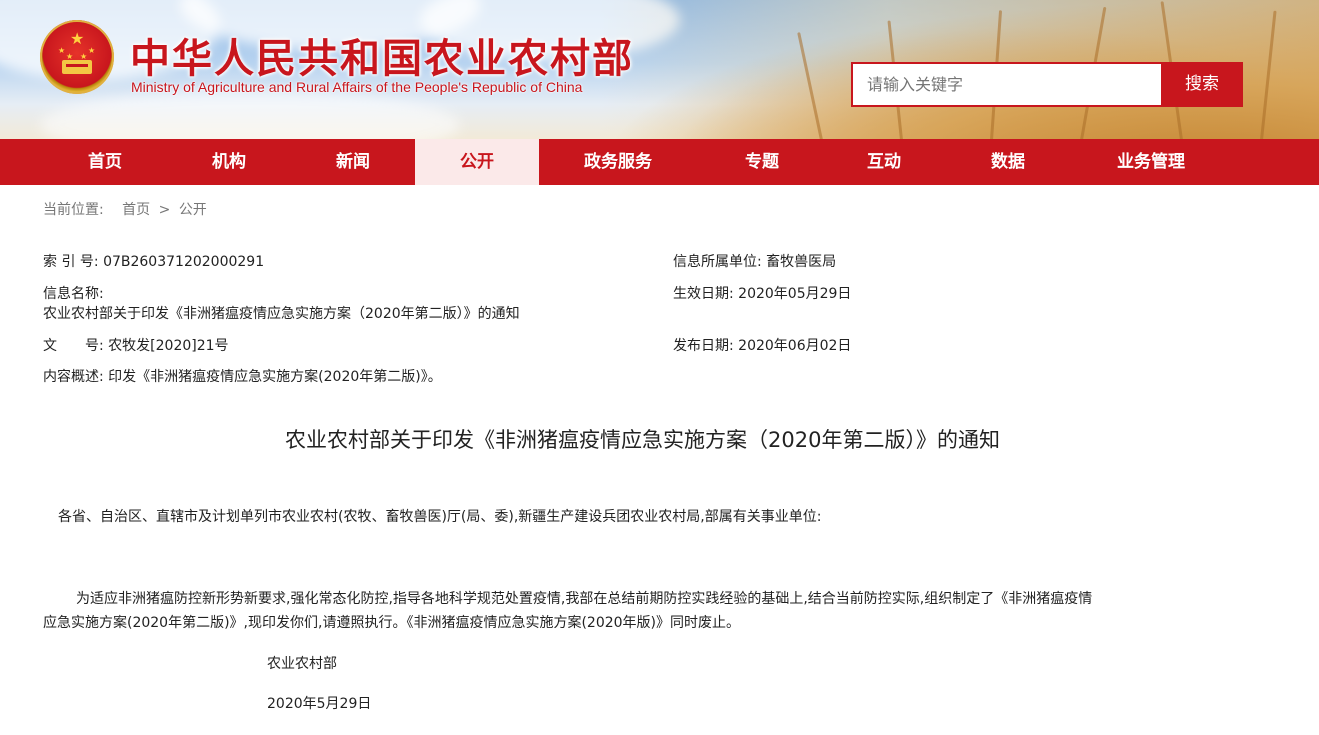  I want to click on article-signature: 农业农村部, so click(302, 664).